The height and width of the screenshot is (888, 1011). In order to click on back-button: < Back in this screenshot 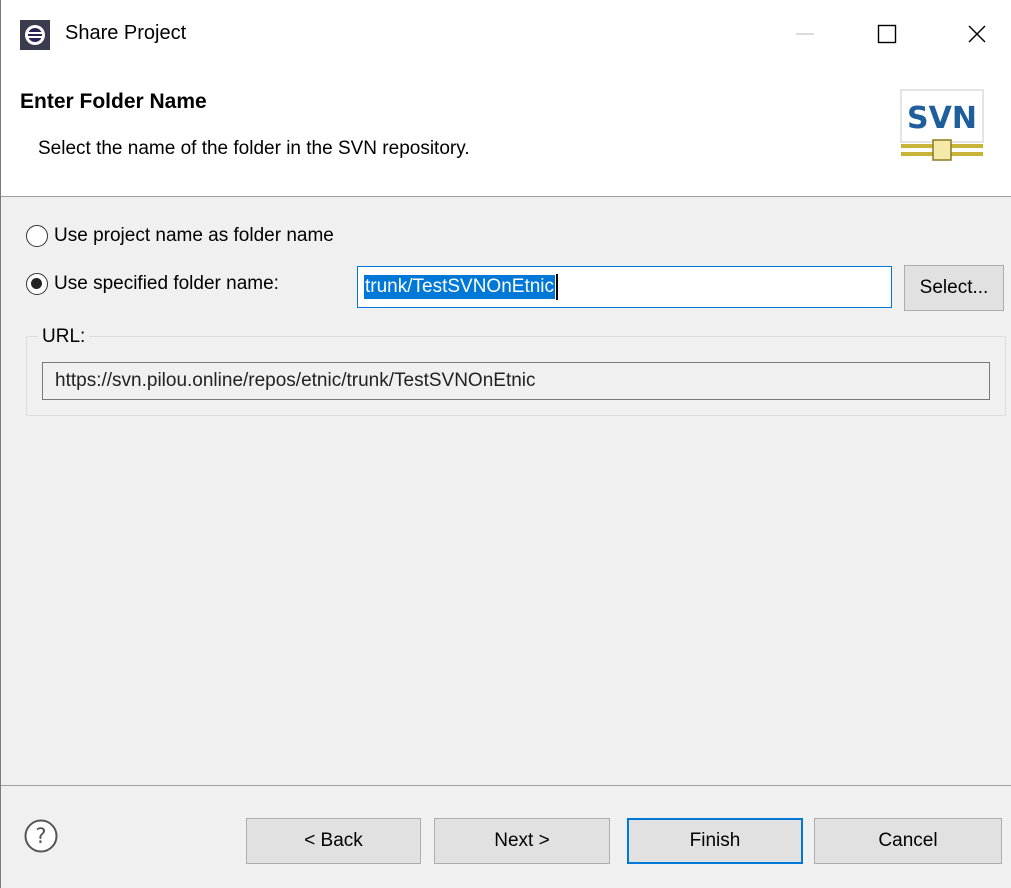, I will do `click(333, 841)`.